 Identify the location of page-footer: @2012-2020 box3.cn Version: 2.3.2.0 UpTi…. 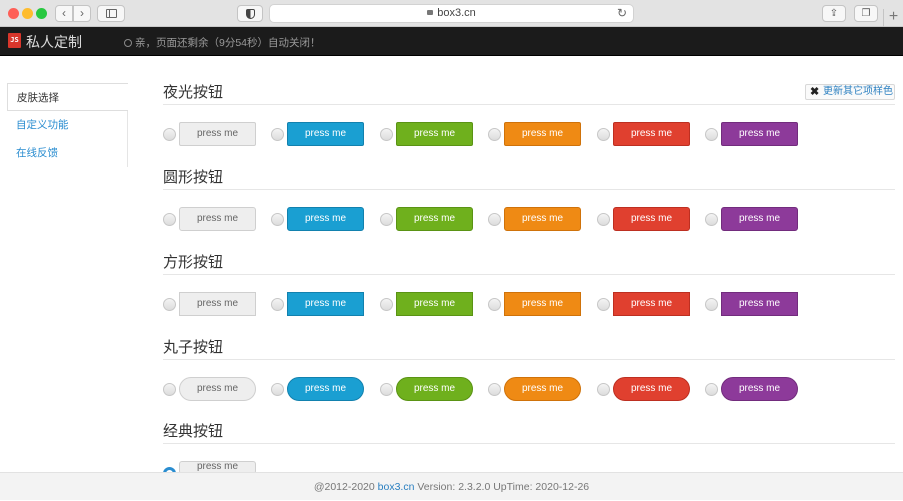
(451, 486).